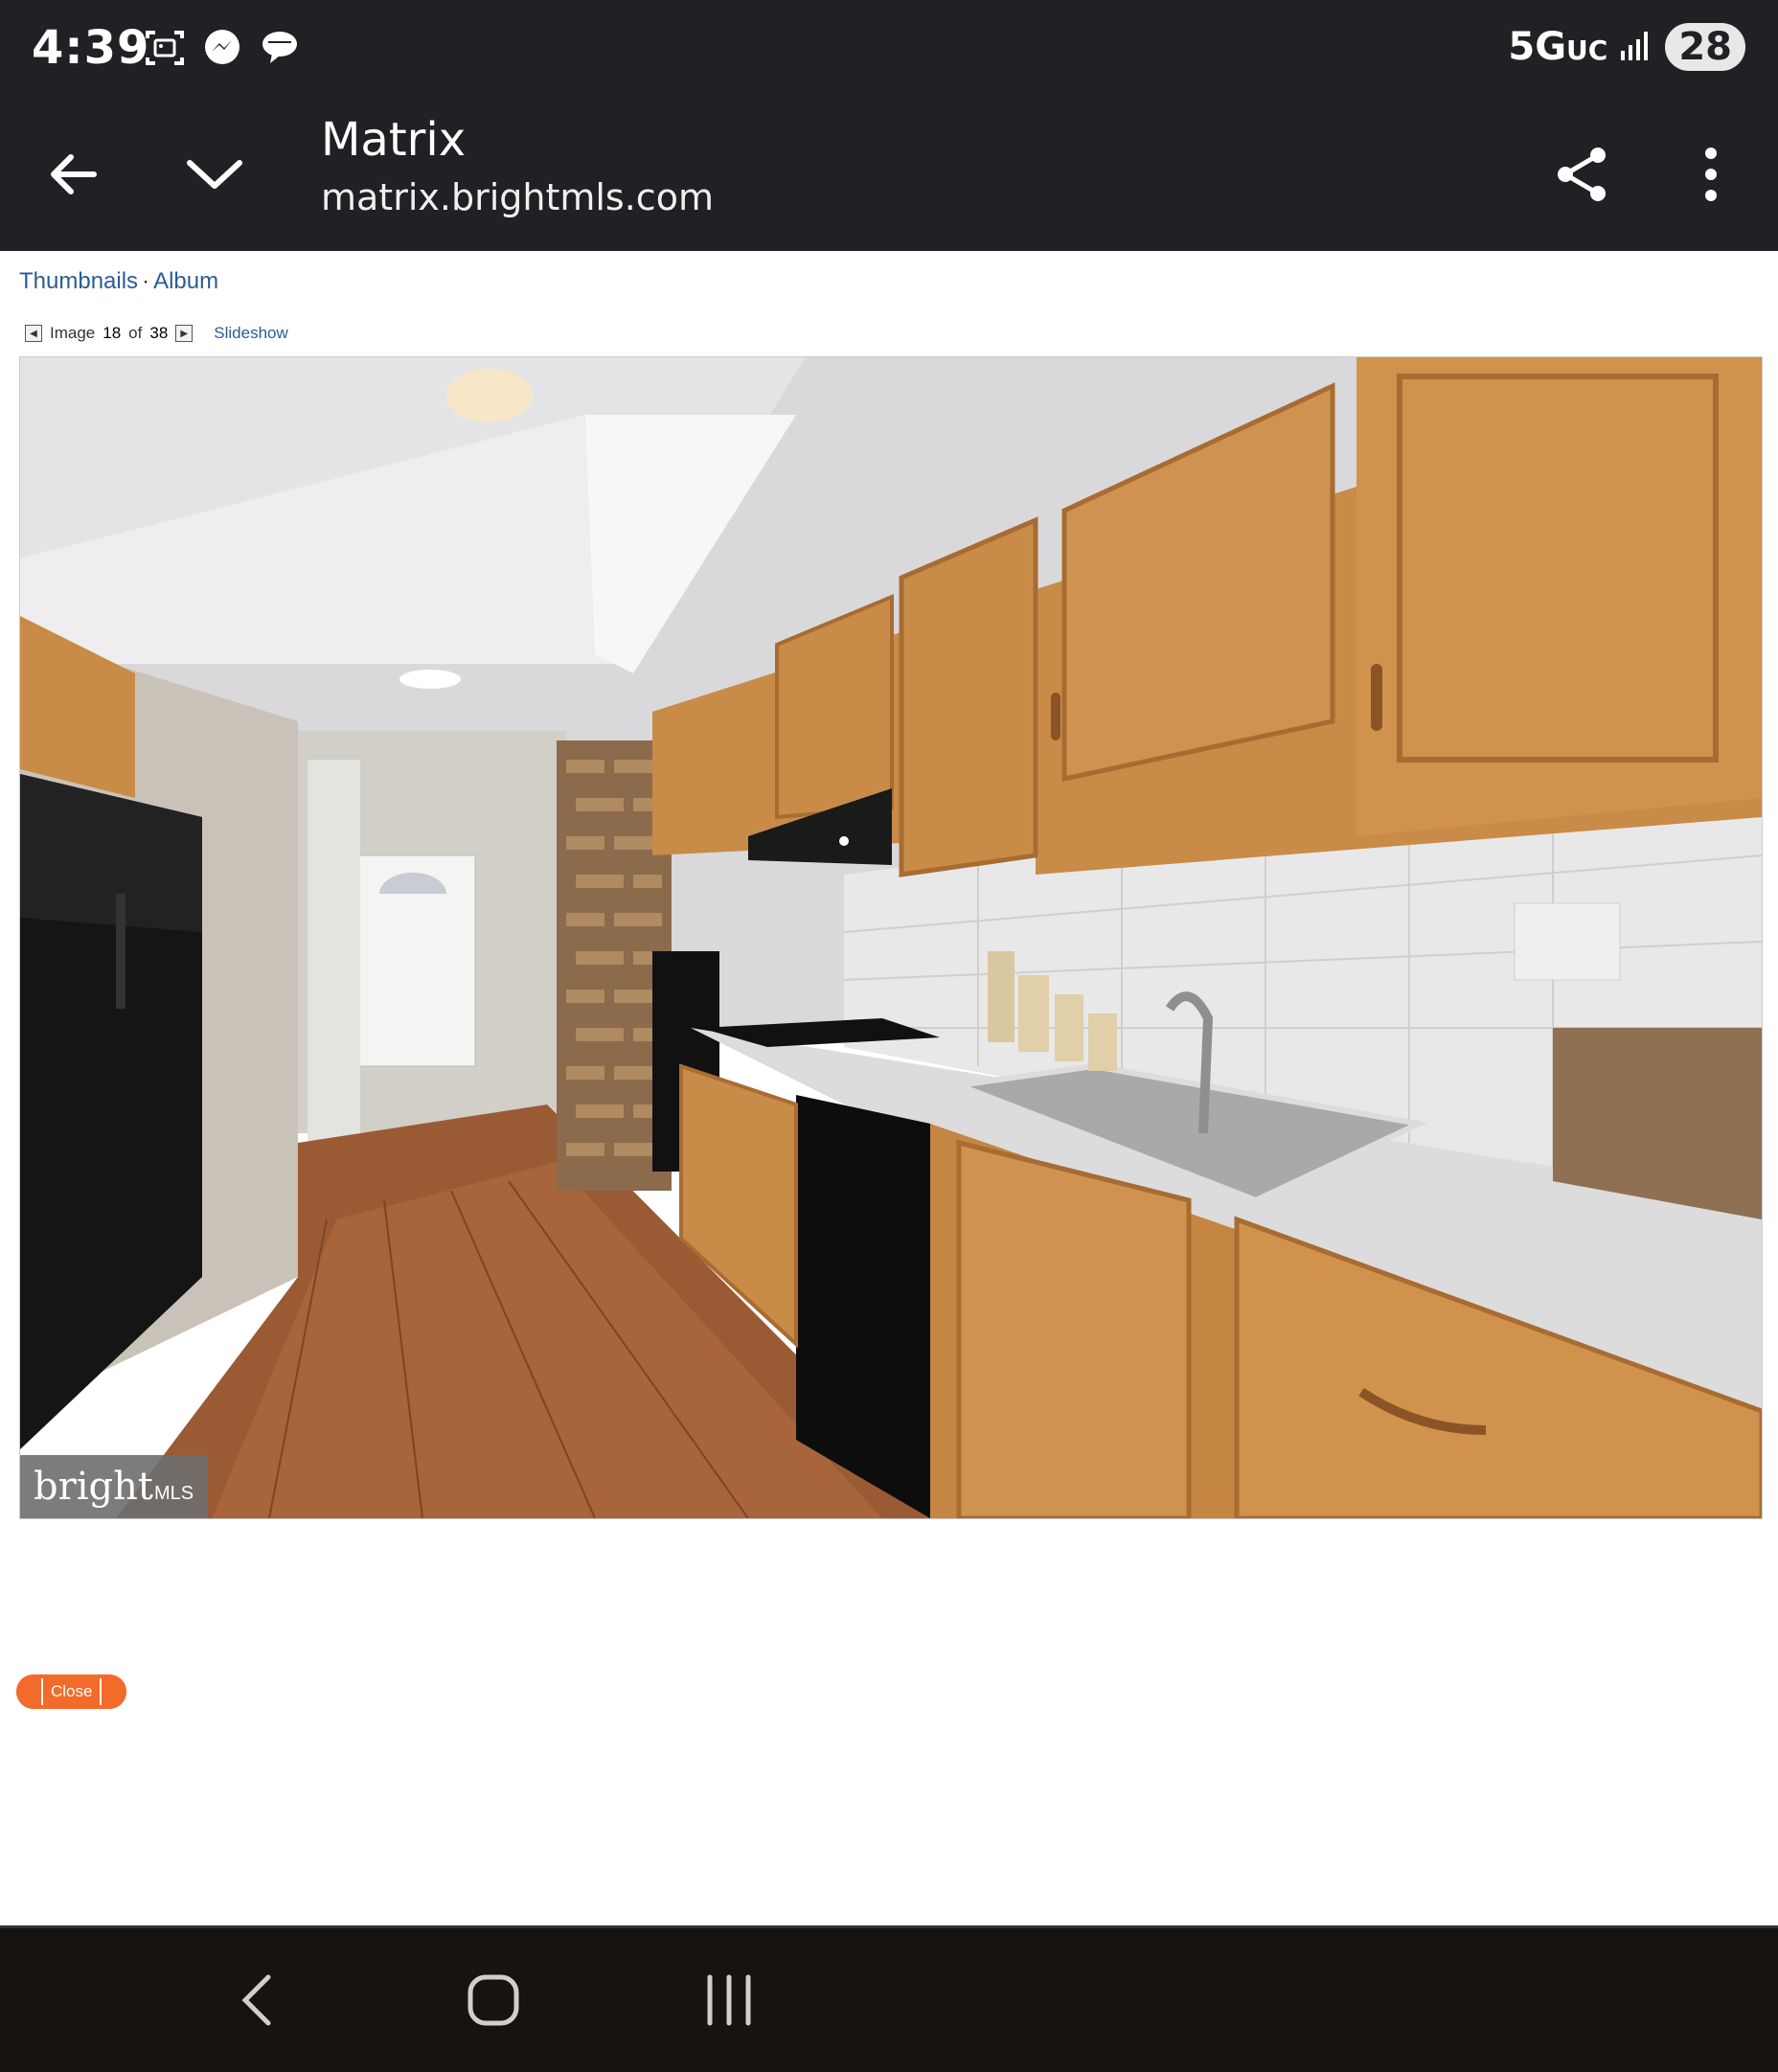 The image size is (1778, 2072). I want to click on image-label: Image, so click(73, 333).